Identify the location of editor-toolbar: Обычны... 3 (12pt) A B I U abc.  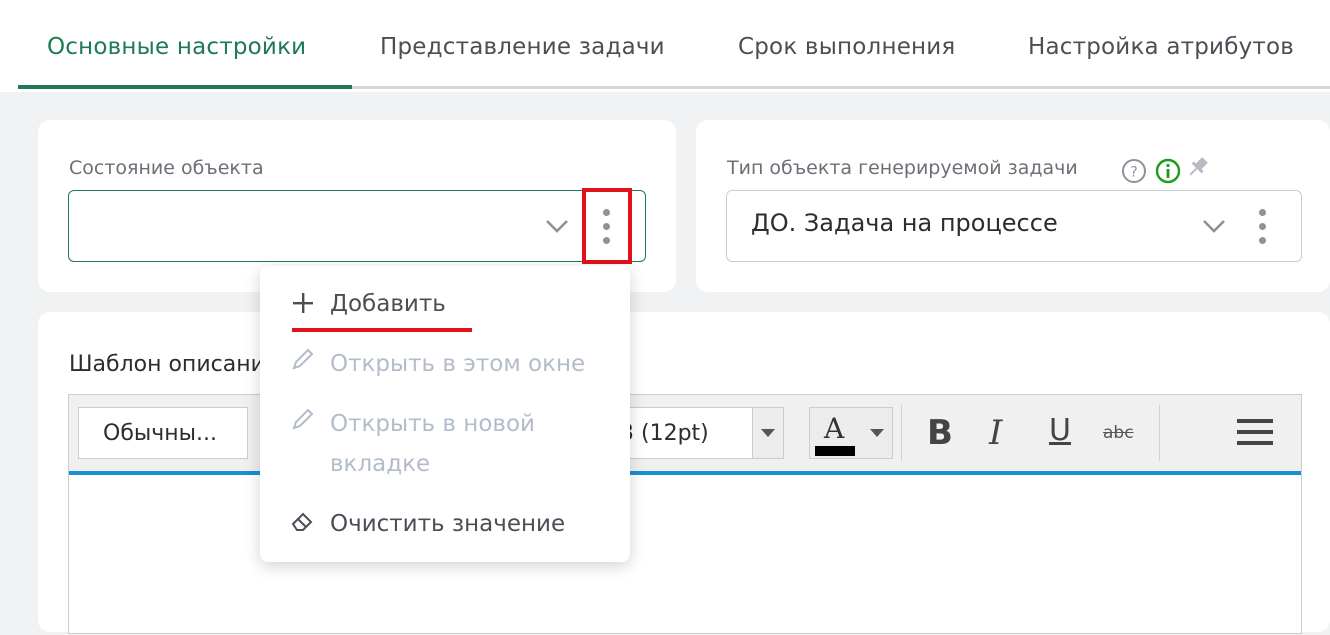
(685, 435).